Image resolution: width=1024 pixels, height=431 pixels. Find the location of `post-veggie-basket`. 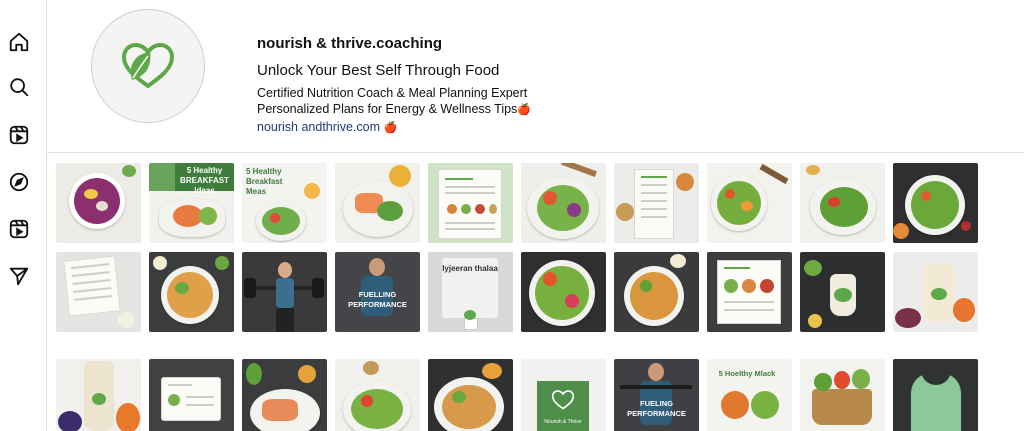

post-veggie-basket is located at coordinates (842, 395).